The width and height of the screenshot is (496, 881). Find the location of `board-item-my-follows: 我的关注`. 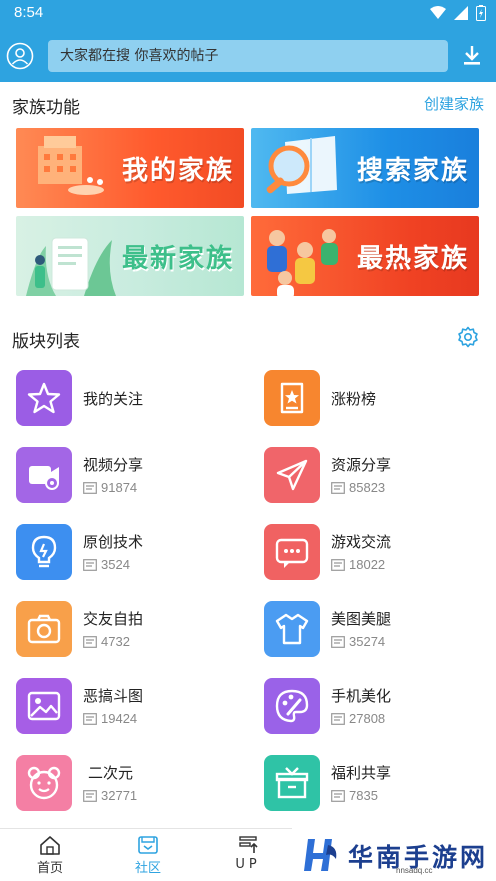

board-item-my-follows: 我的关注 is located at coordinates (131, 399).